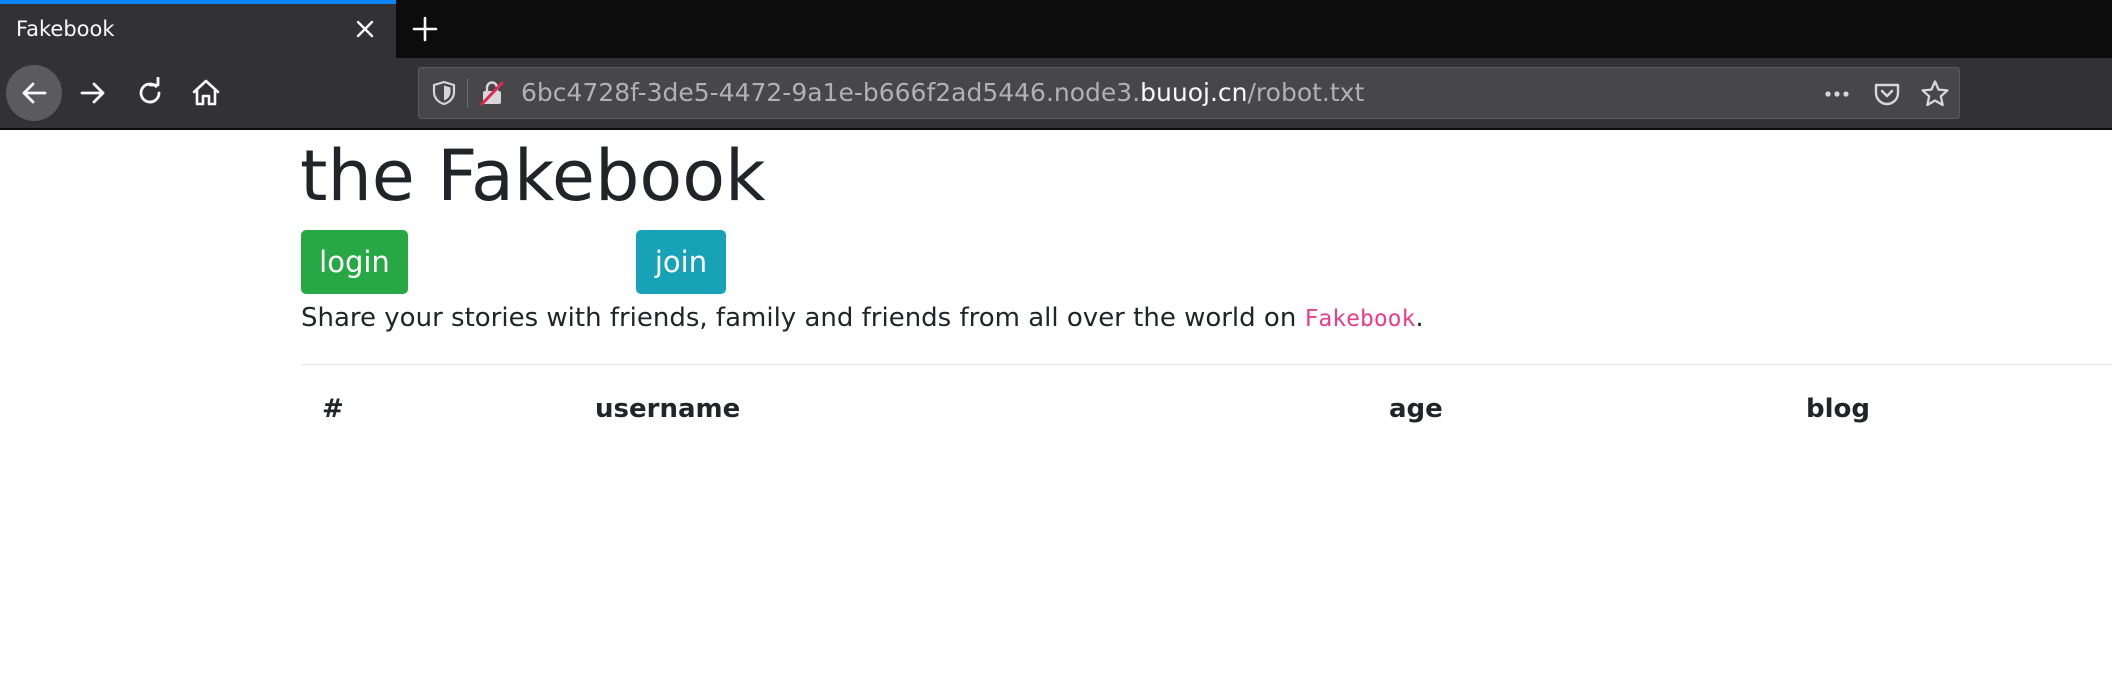 This screenshot has width=2112, height=689. I want to click on arrow-left-icon, so click(34, 93).